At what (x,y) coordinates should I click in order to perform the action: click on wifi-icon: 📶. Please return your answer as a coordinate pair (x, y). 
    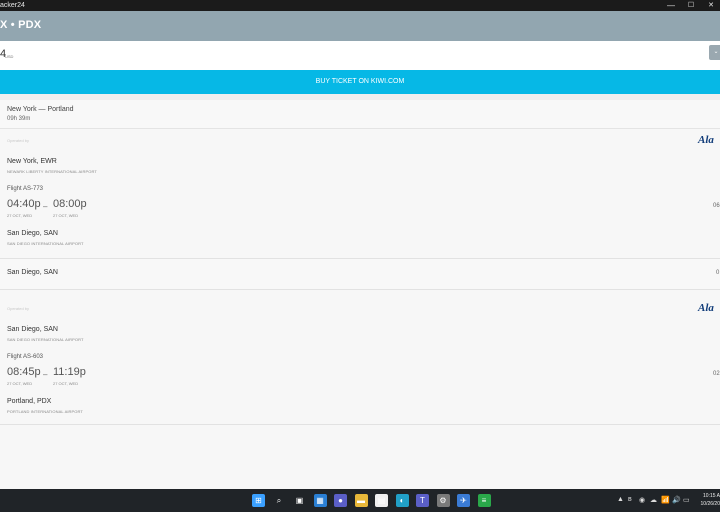
    Looking at the image, I should click on (665, 500).